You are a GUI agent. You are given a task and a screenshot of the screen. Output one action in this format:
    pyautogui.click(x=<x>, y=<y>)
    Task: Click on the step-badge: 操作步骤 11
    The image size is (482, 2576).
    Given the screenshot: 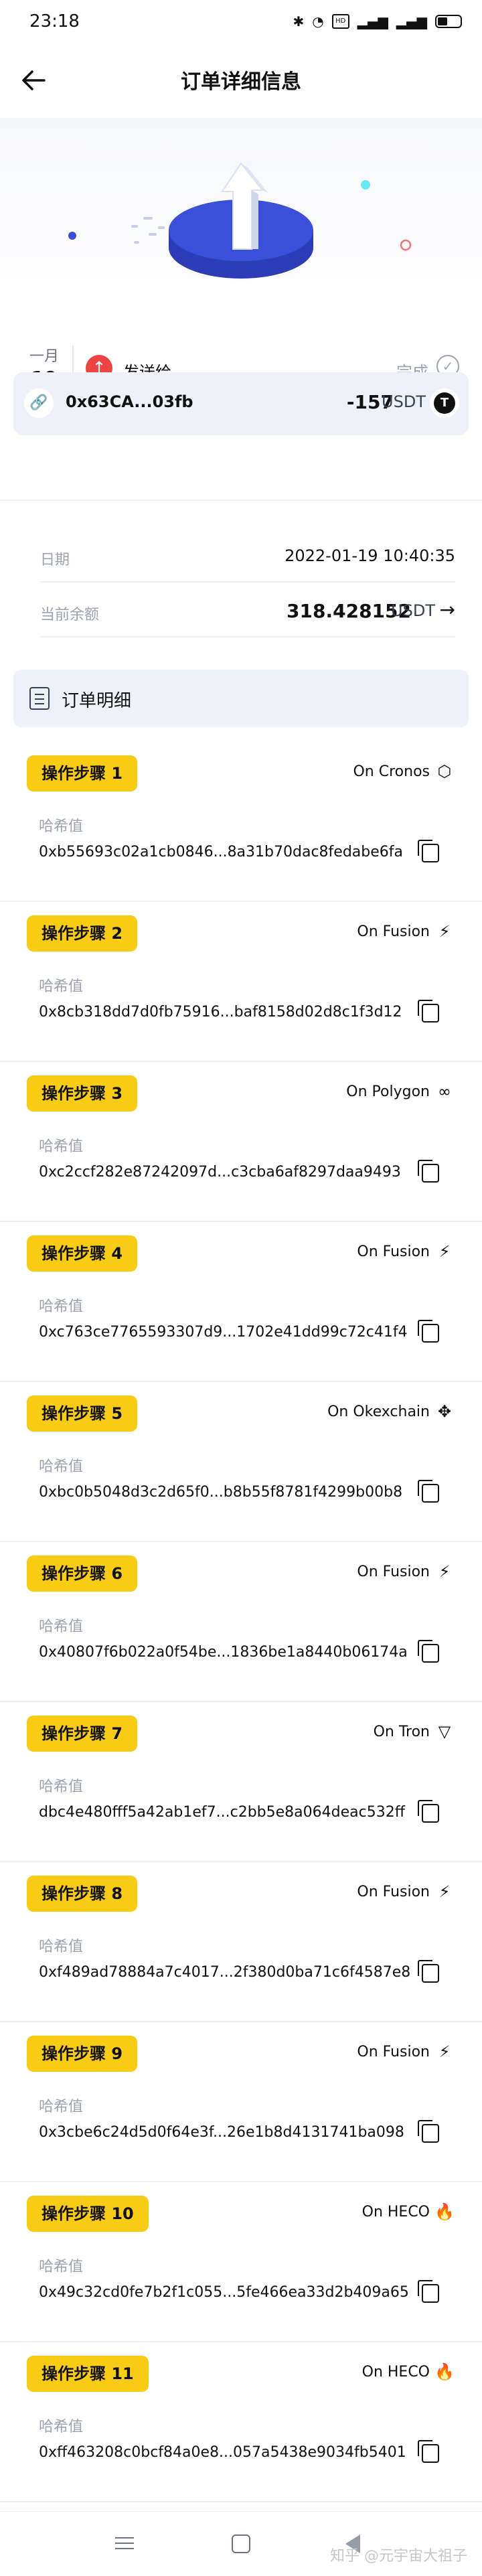 What is the action you would take?
    pyautogui.click(x=88, y=2374)
    